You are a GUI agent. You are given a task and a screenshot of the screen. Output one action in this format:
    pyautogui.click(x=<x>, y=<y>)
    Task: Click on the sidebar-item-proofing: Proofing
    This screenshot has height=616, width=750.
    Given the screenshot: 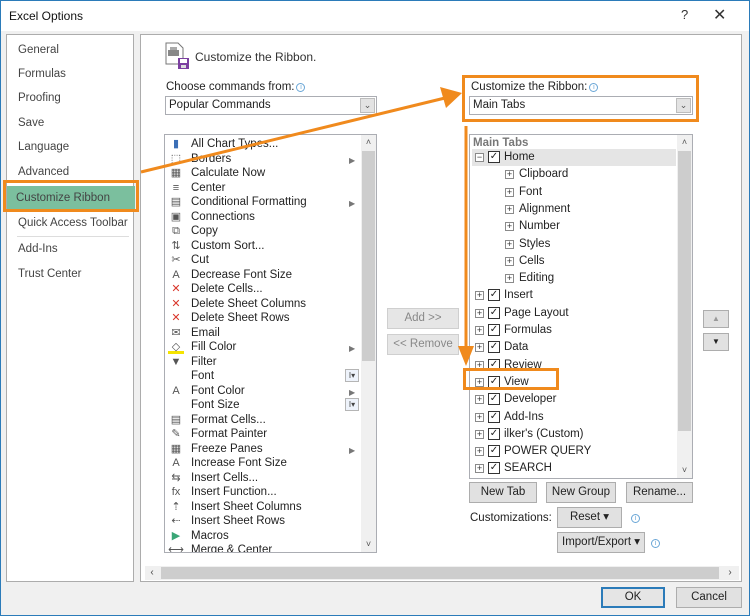 What is the action you would take?
    pyautogui.click(x=70, y=98)
    